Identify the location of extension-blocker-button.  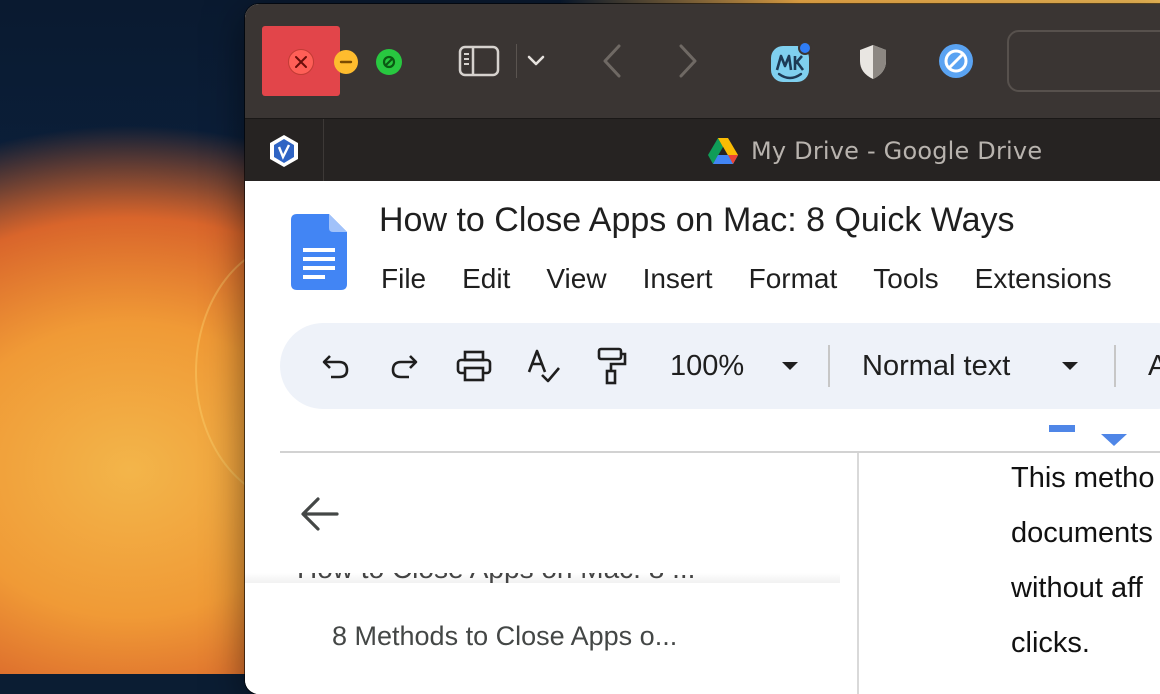
(956, 61).